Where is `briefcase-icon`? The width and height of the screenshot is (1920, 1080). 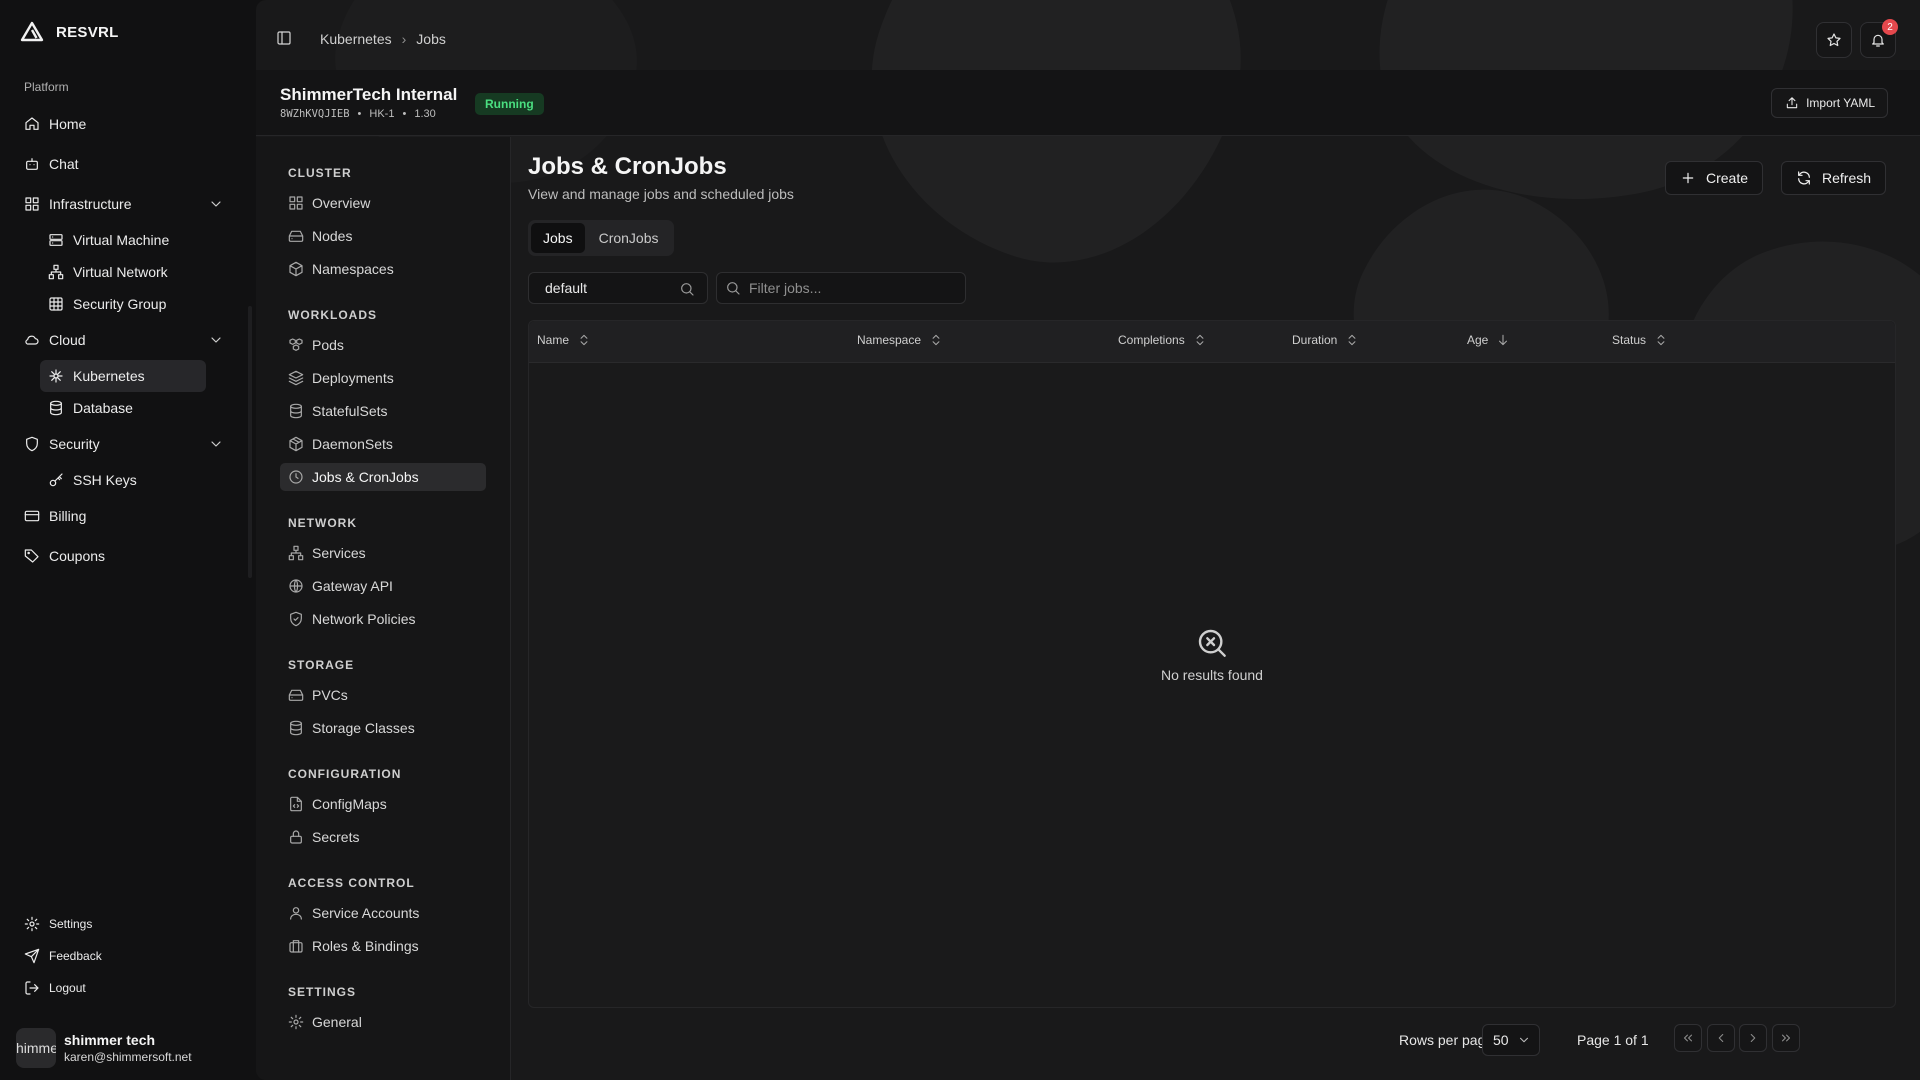
briefcase-icon is located at coordinates (296, 946).